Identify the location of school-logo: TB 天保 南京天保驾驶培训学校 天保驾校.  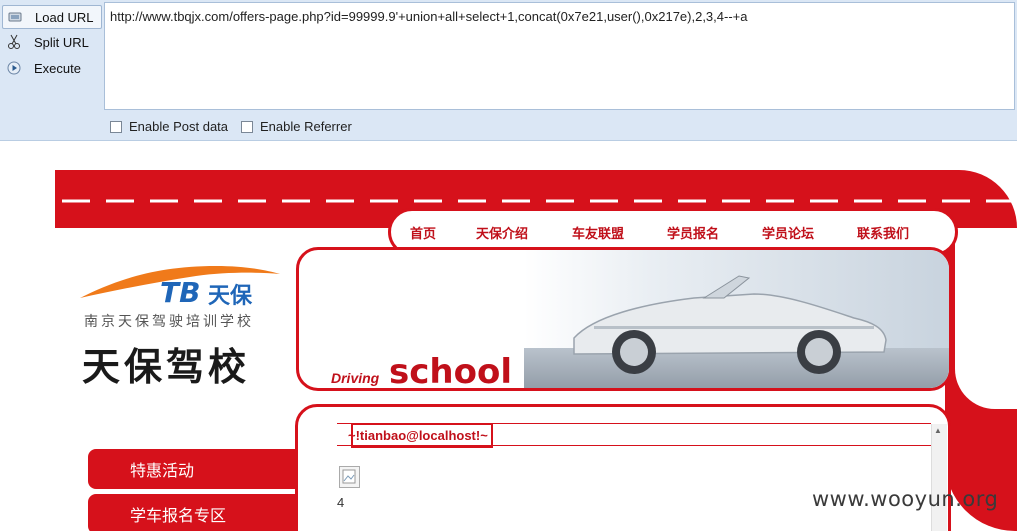
(181, 322).